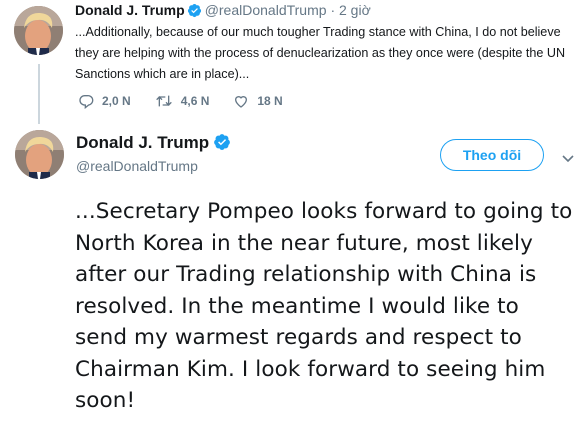  I want to click on chevron-down-icon, so click(568, 159).